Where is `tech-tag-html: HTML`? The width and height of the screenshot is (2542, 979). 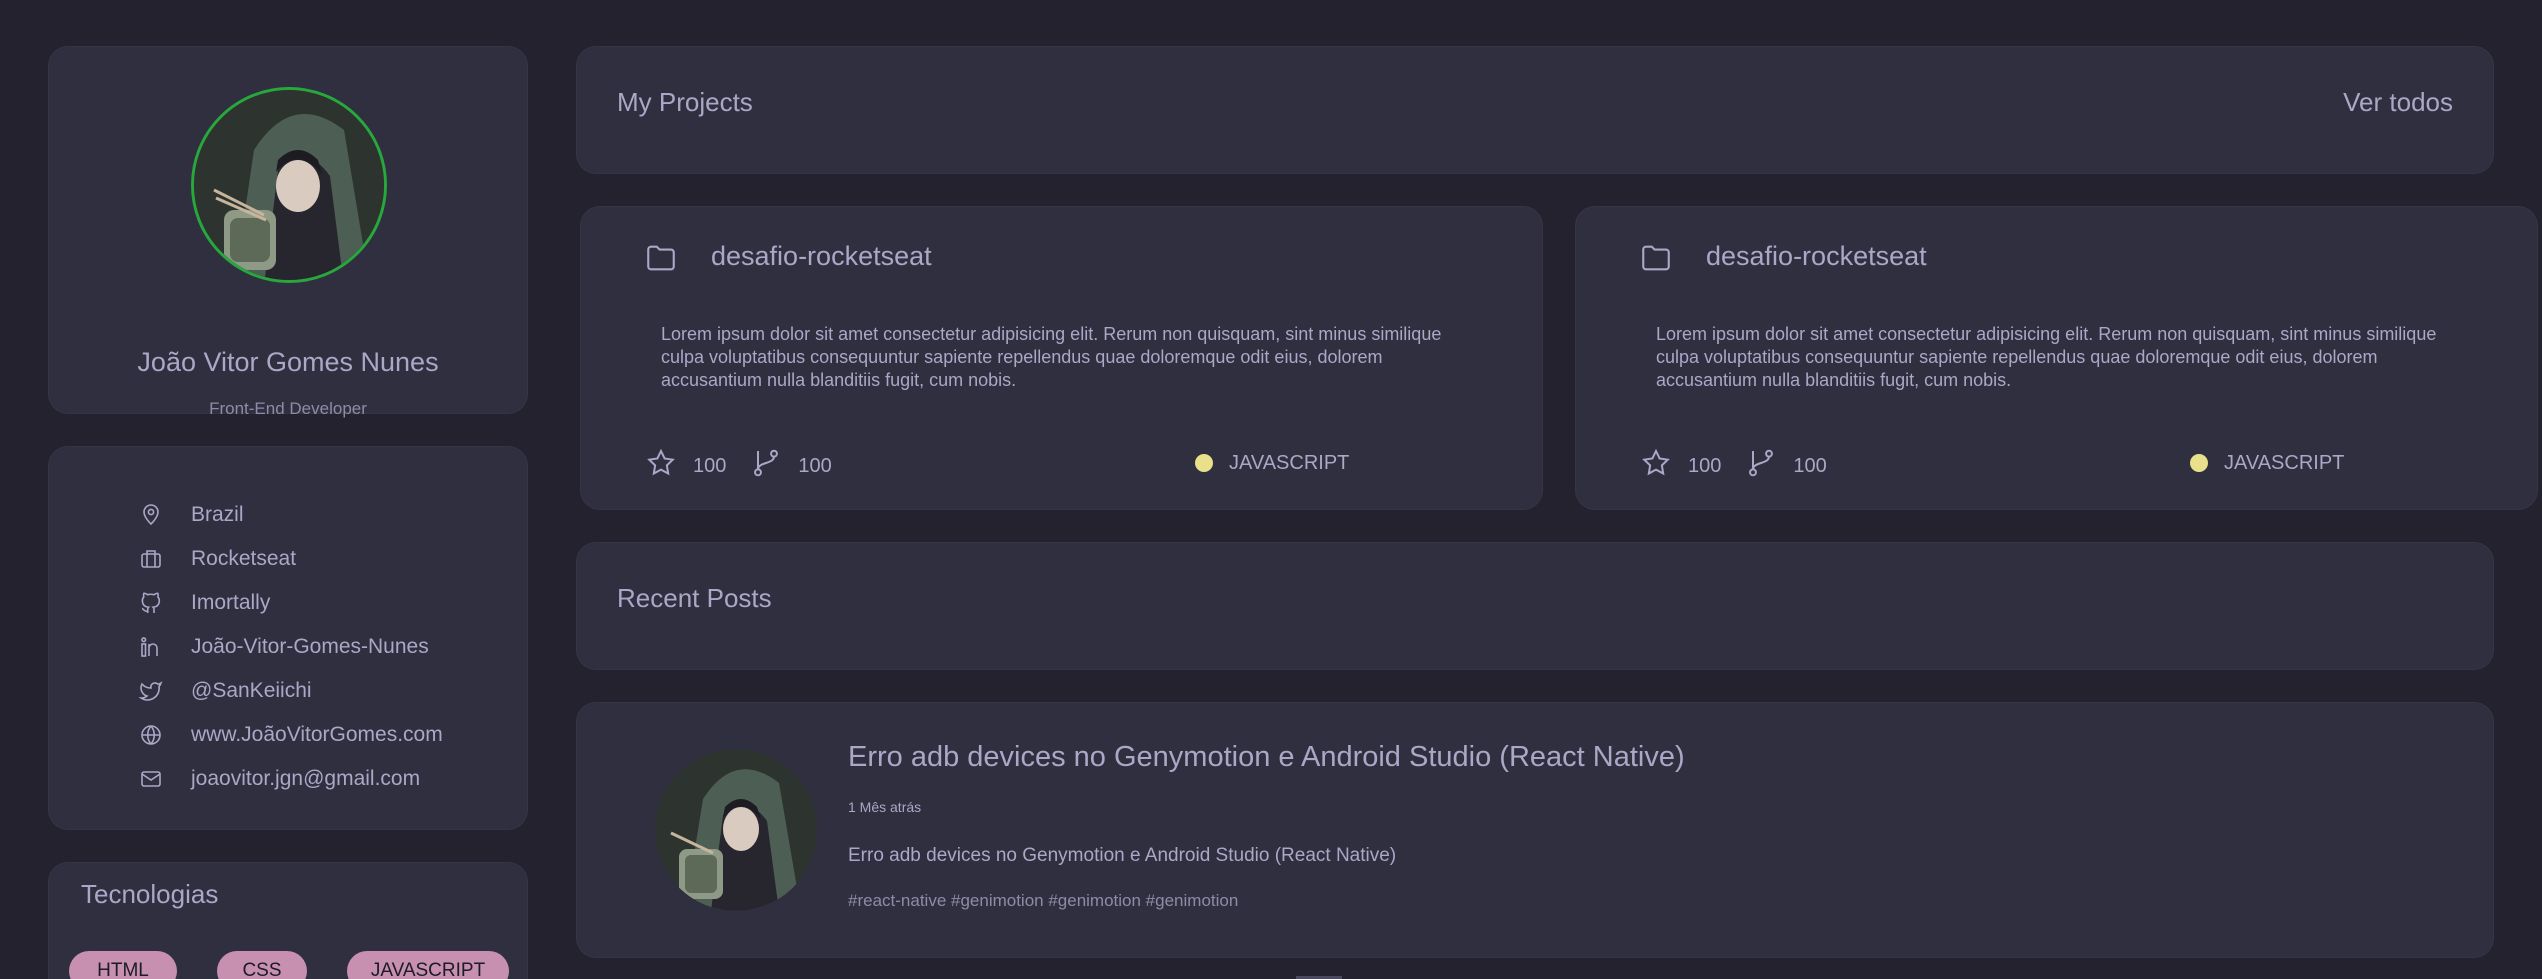
tech-tag-html: HTML is located at coordinates (123, 965).